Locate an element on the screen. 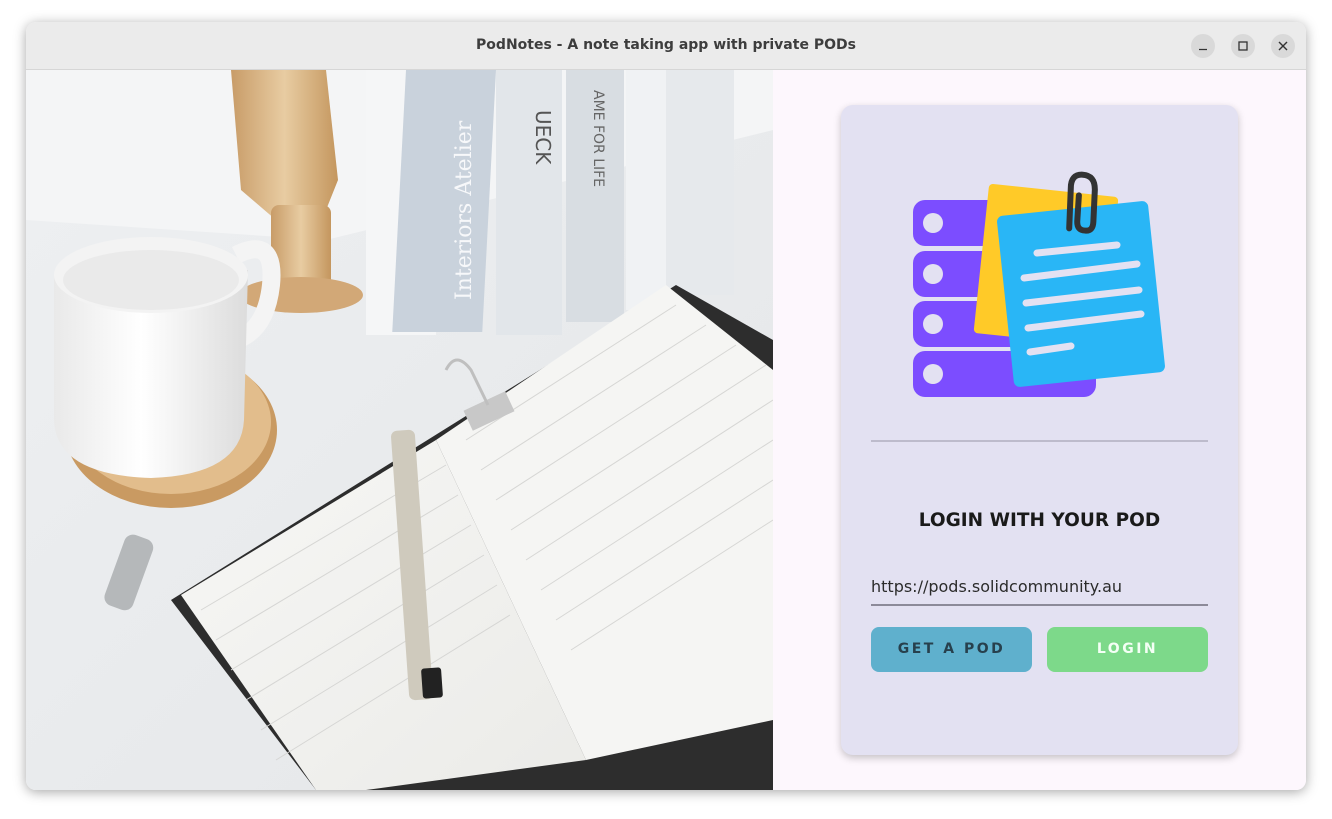 This screenshot has height=819, width=1332. svg-text: Interiors Atelier is located at coordinates (464, 210).